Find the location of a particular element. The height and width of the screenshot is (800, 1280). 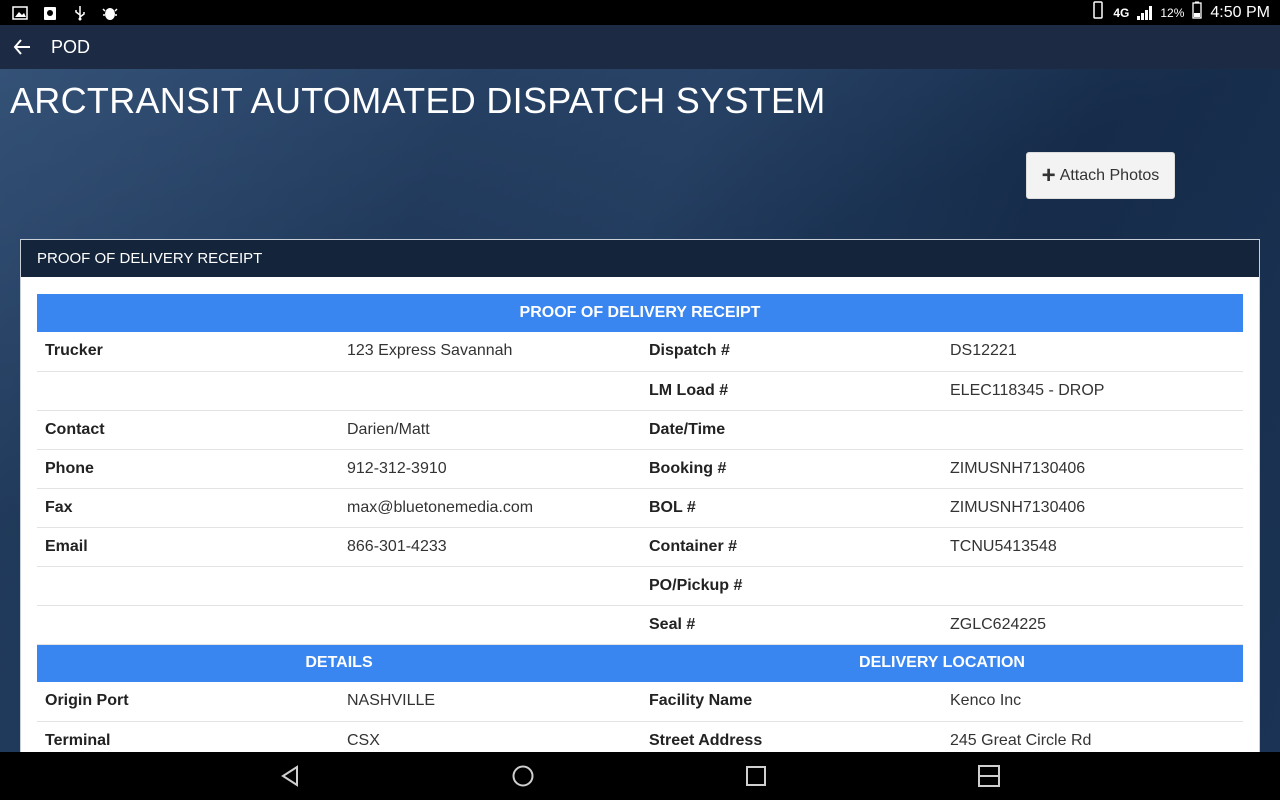

battery-icon is located at coordinates (1197, 12).